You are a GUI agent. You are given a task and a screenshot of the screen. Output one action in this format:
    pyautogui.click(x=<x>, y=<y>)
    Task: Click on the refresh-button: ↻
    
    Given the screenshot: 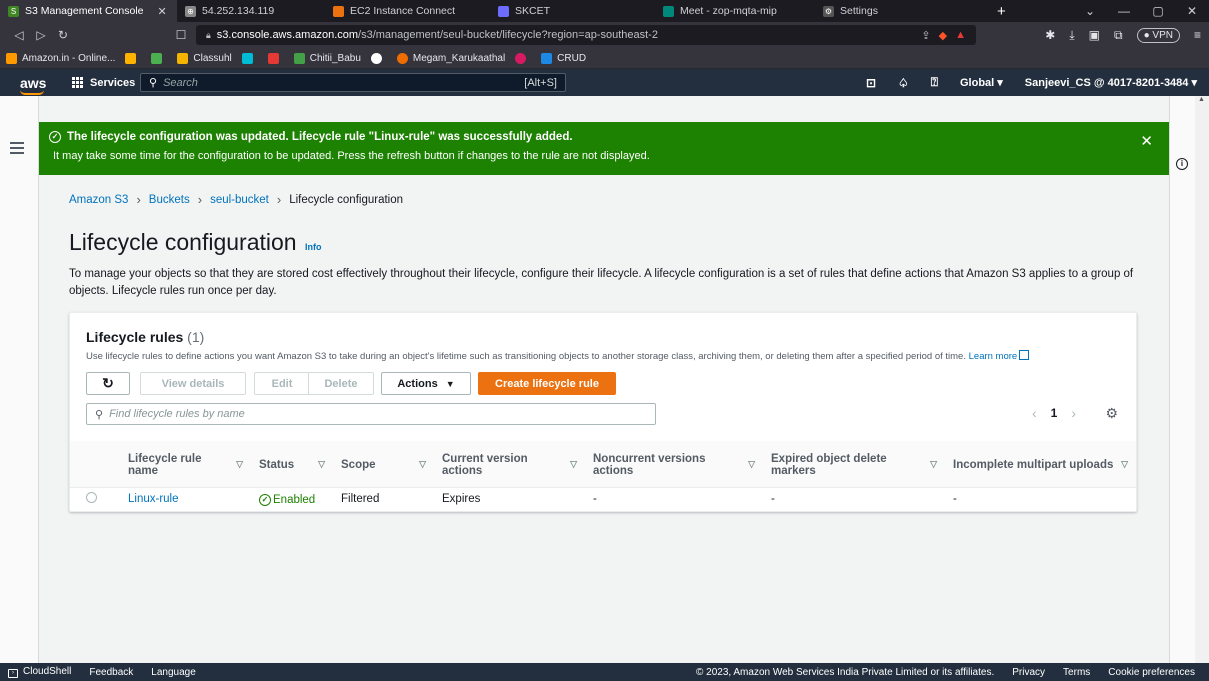 What is the action you would take?
    pyautogui.click(x=108, y=383)
    